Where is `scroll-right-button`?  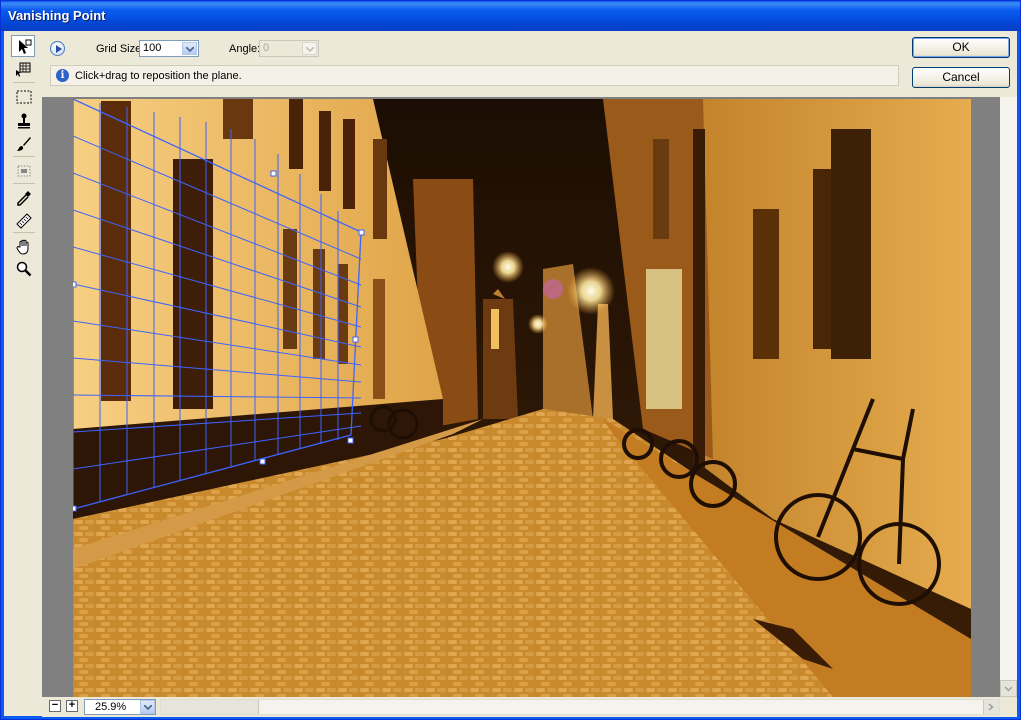
scroll-right-button is located at coordinates (991, 707).